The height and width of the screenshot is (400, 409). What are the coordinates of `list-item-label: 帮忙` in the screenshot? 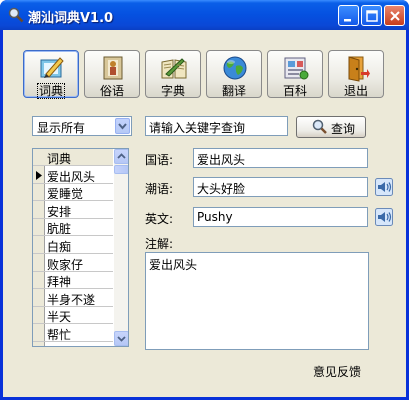 It's located at (59, 335).